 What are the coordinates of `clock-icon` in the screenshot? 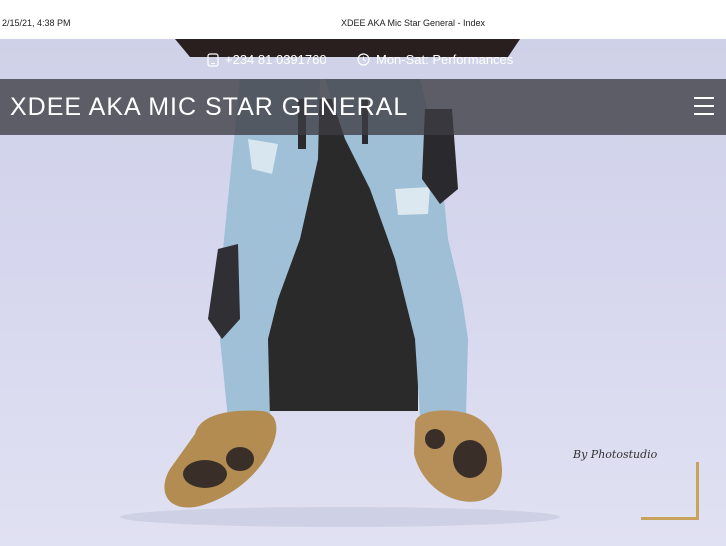 It's located at (363, 59).